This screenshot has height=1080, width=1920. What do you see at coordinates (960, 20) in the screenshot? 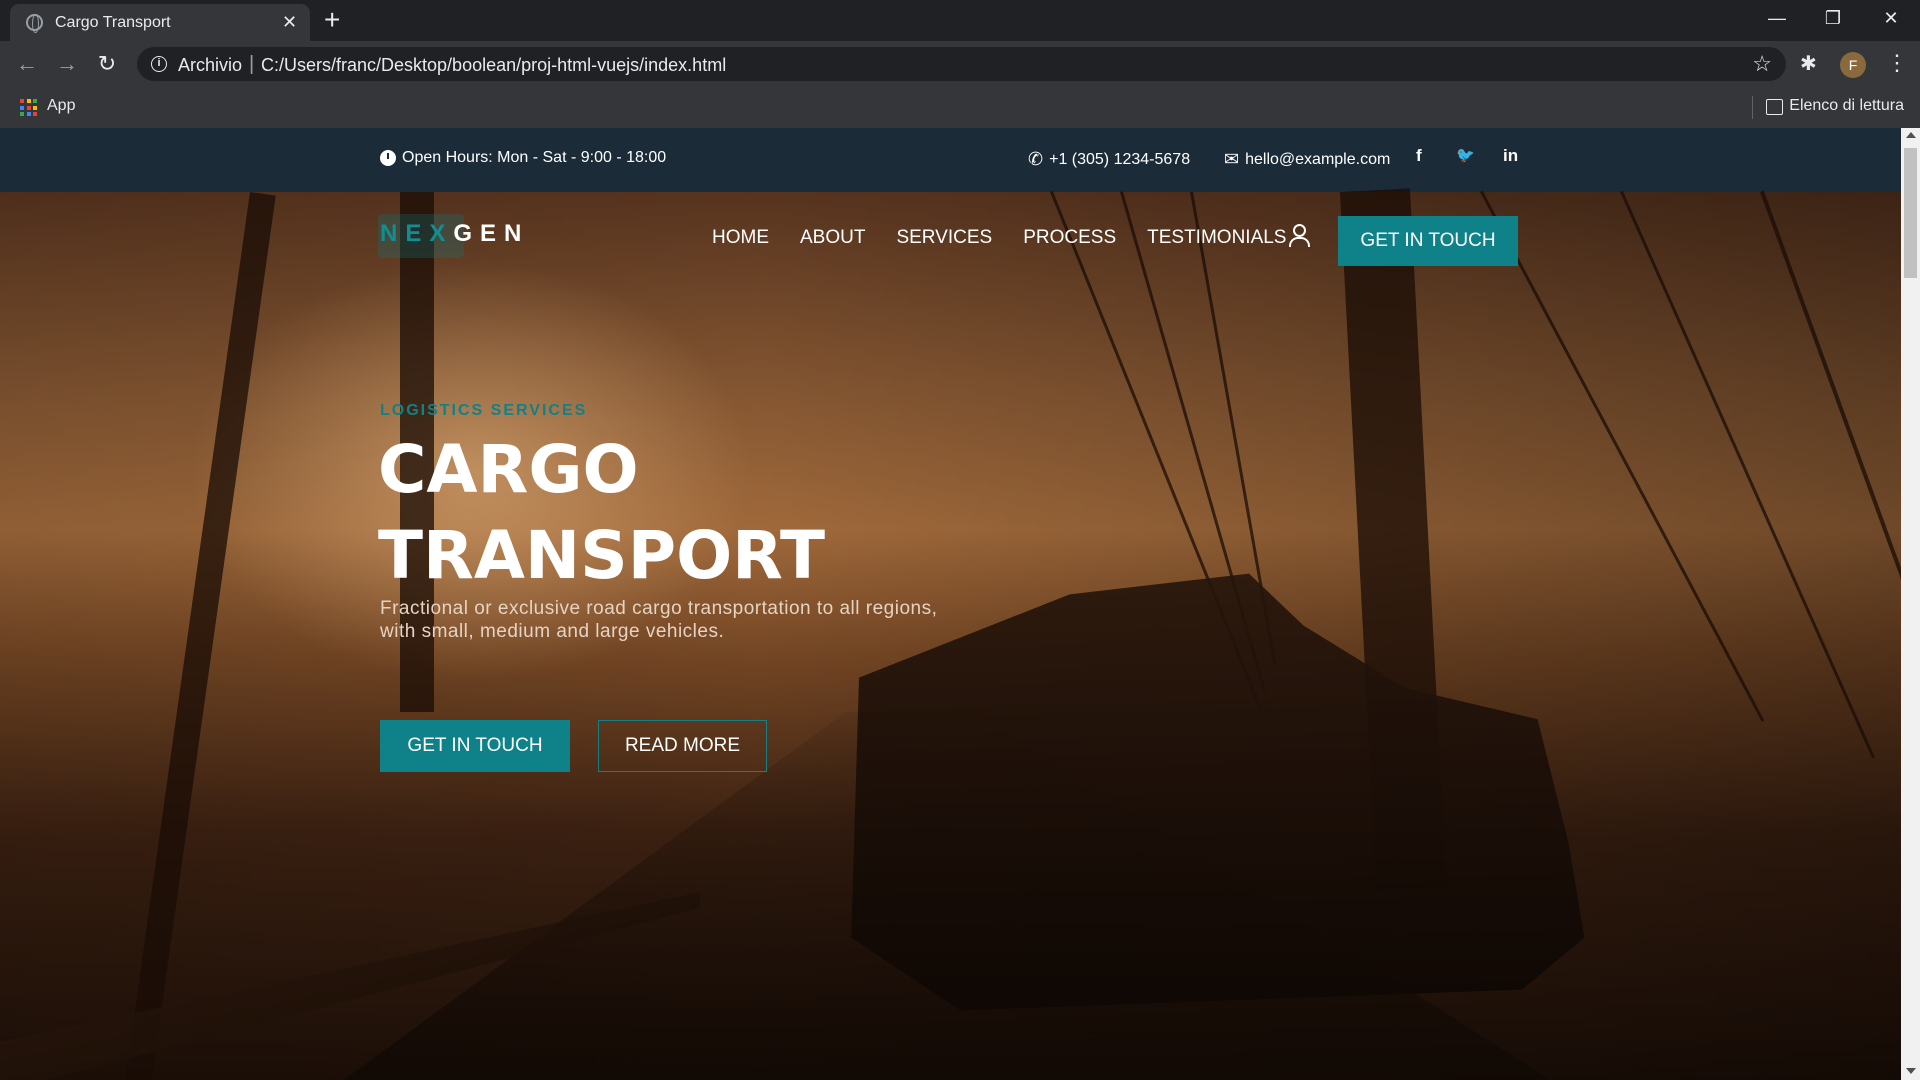
I see `tab-strip: Cargo Transport ✕ + — ❐ ✕` at bounding box center [960, 20].